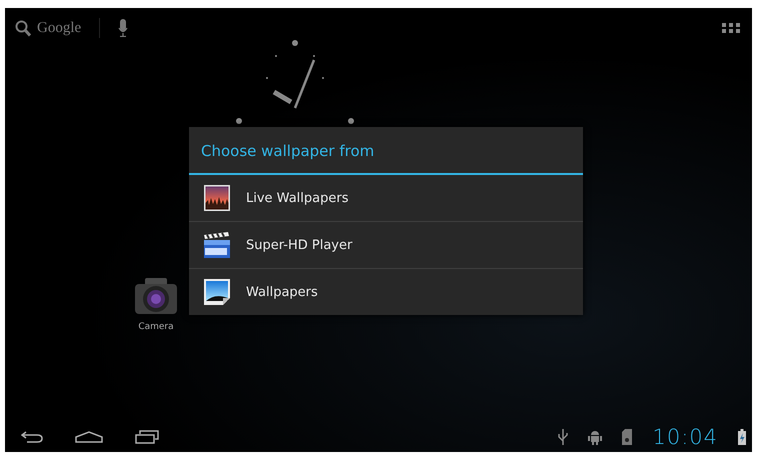 Image resolution: width=757 pixels, height=460 pixels. I want to click on camera-icon, so click(156, 296).